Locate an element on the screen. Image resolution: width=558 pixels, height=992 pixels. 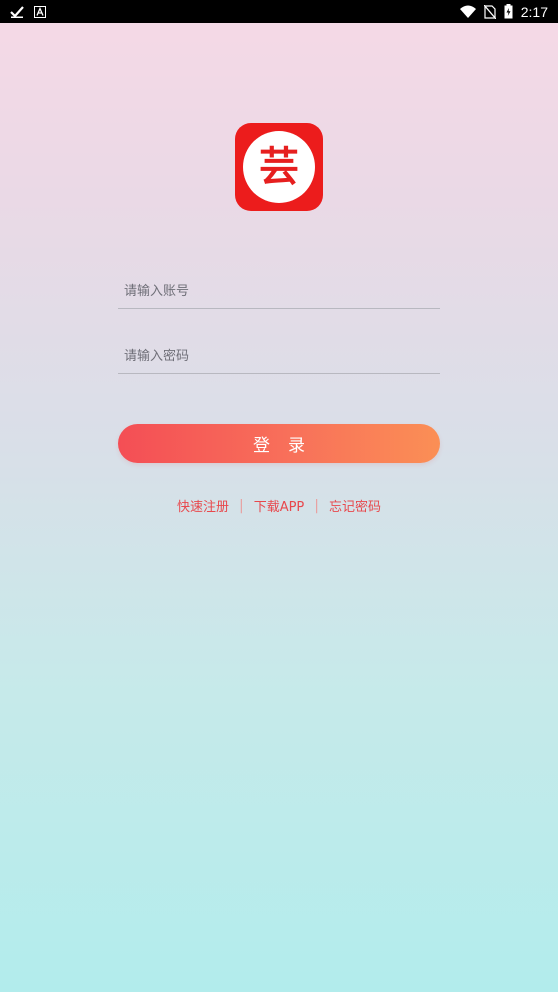
password-input is located at coordinates (279, 356).